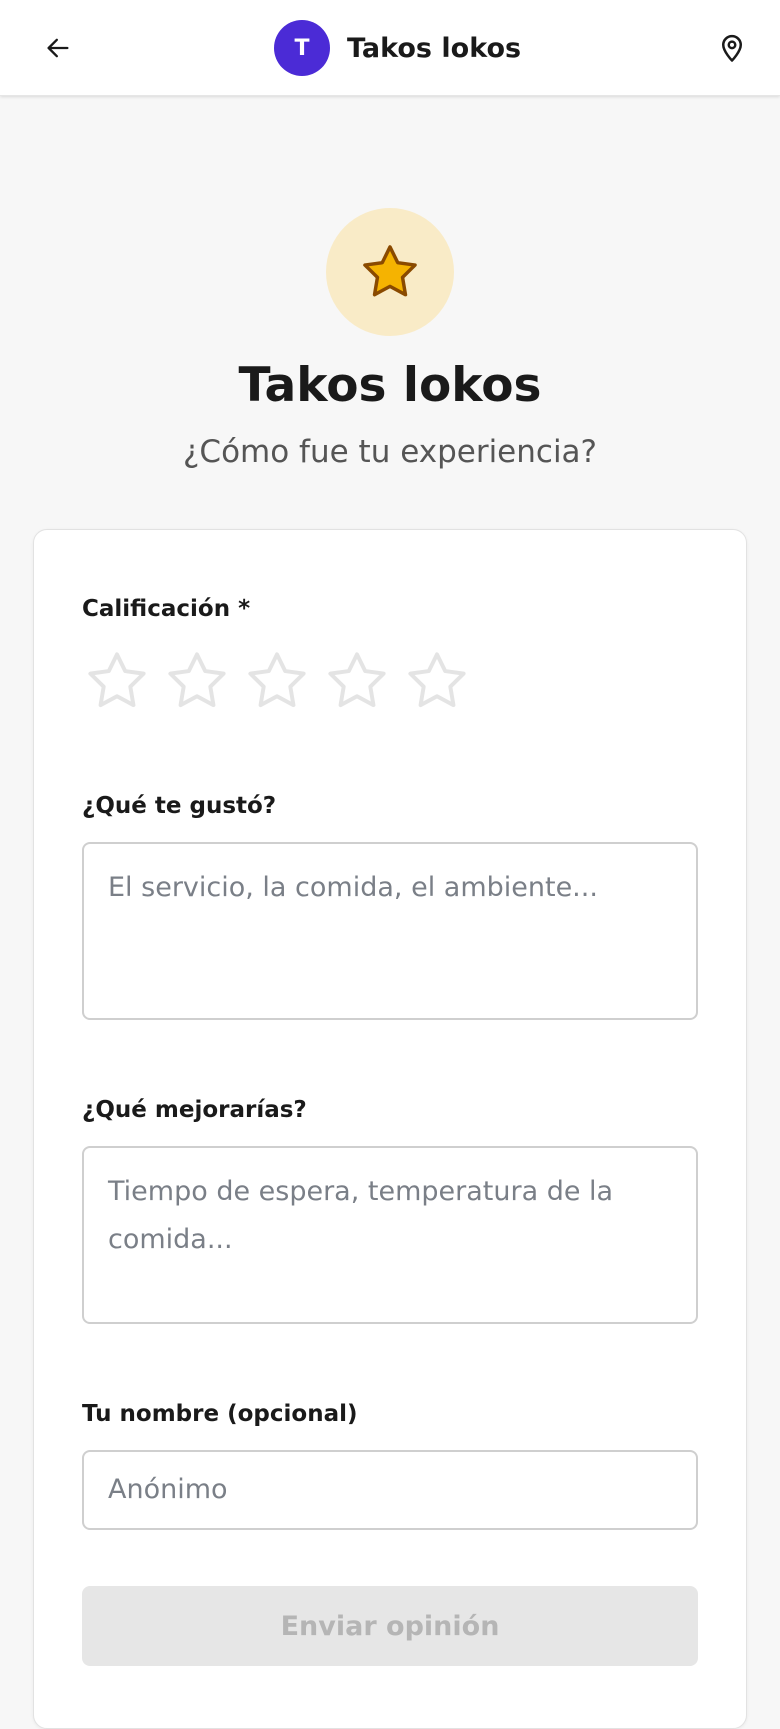  I want to click on restaurant-brand: T Takos lokos, so click(397, 48).